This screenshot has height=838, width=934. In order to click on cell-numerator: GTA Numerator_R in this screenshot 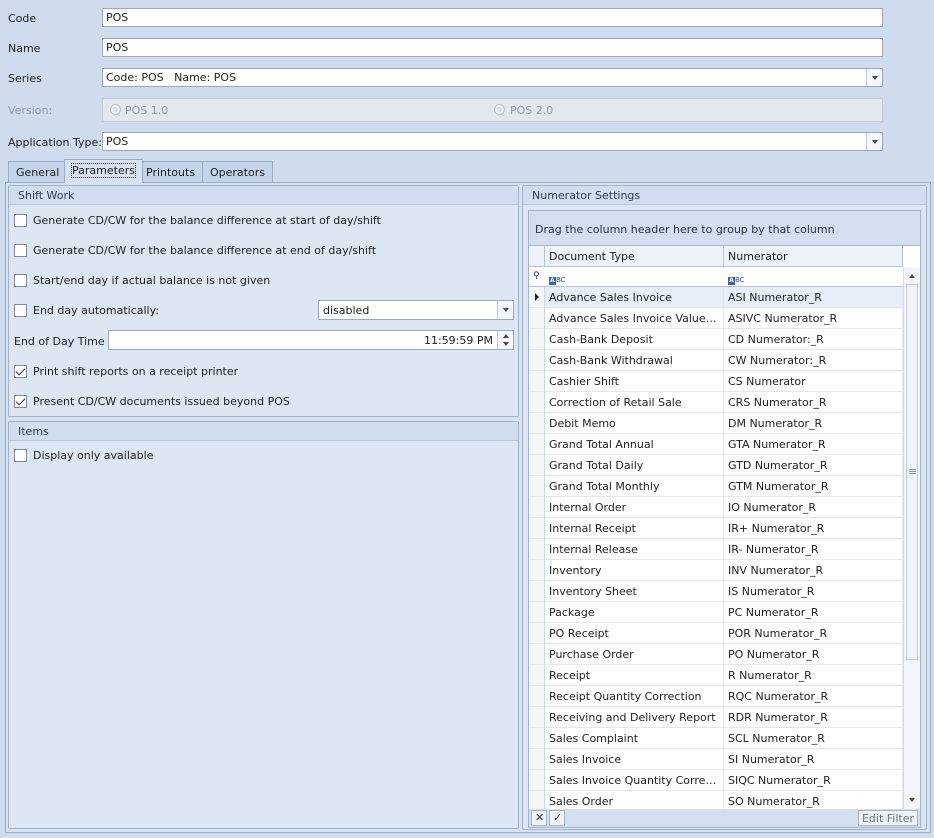, I will do `click(813, 444)`.